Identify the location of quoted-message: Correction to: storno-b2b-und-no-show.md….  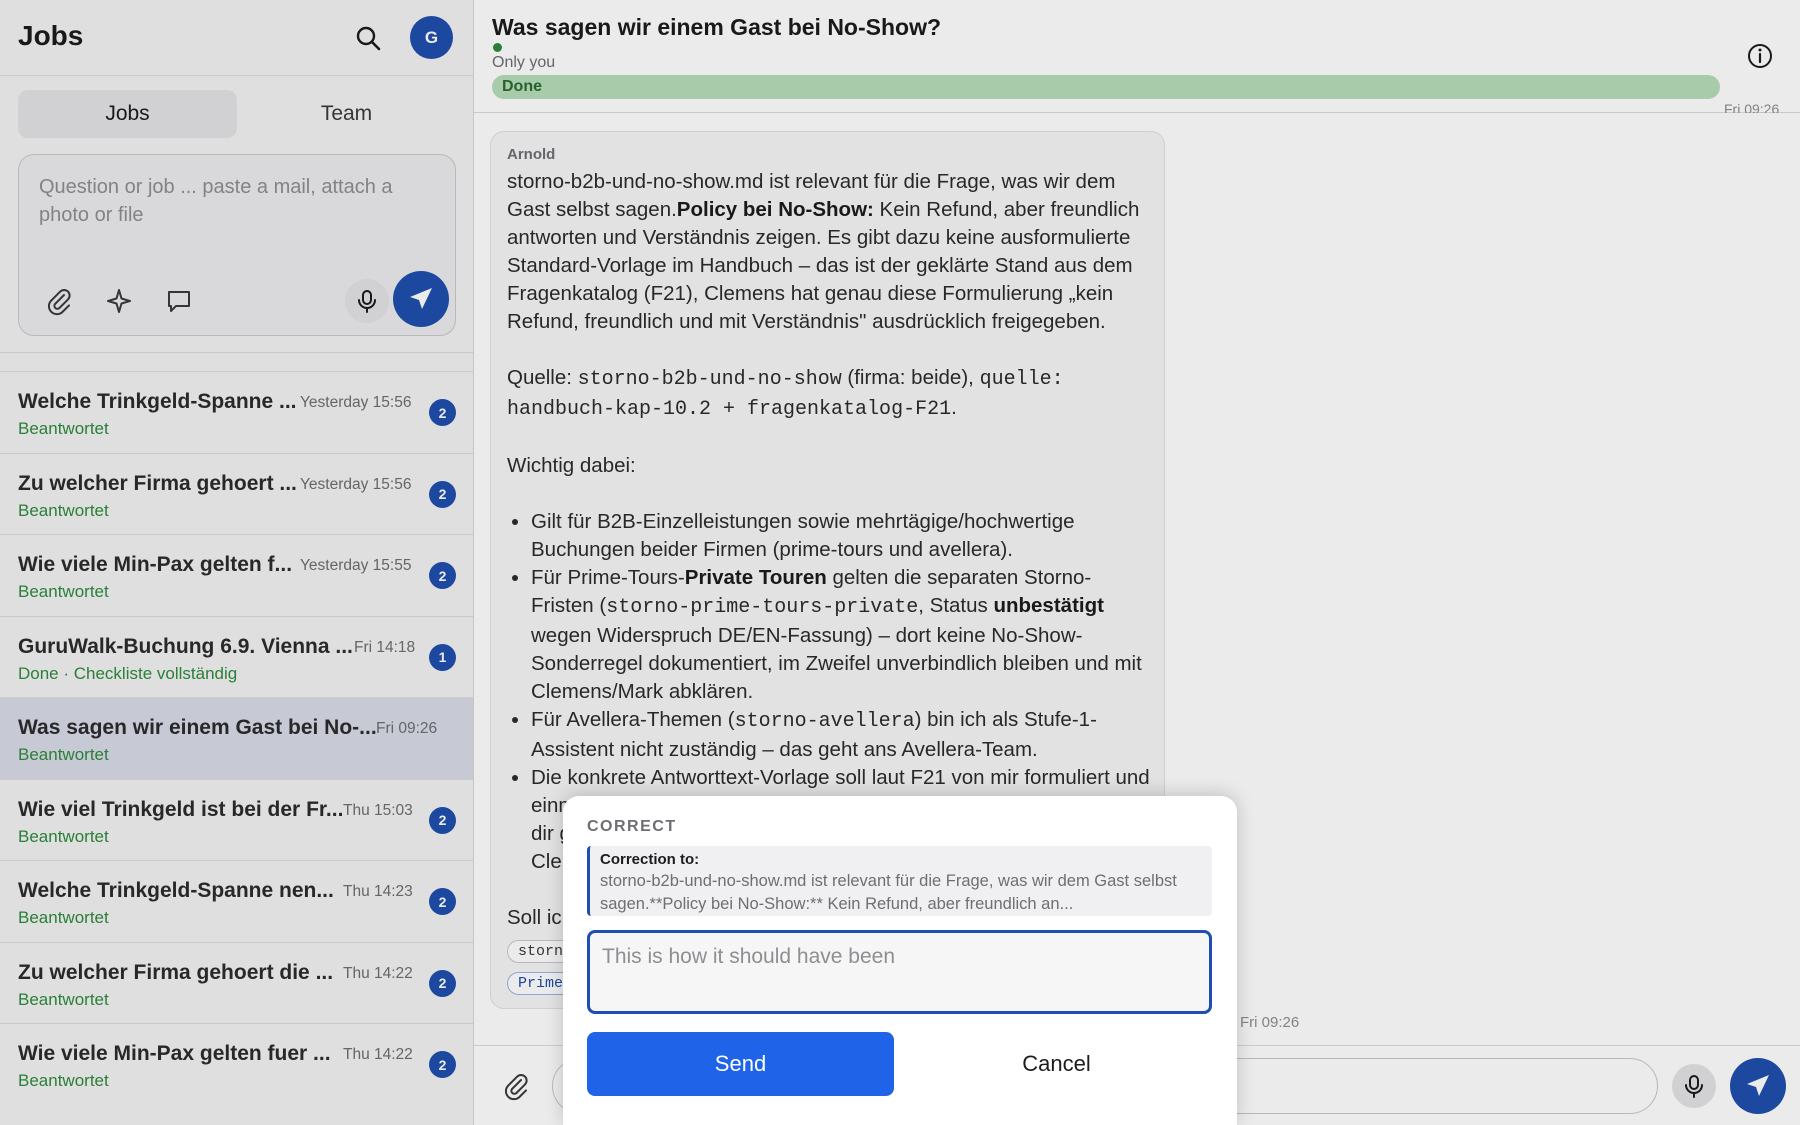
(899, 881).